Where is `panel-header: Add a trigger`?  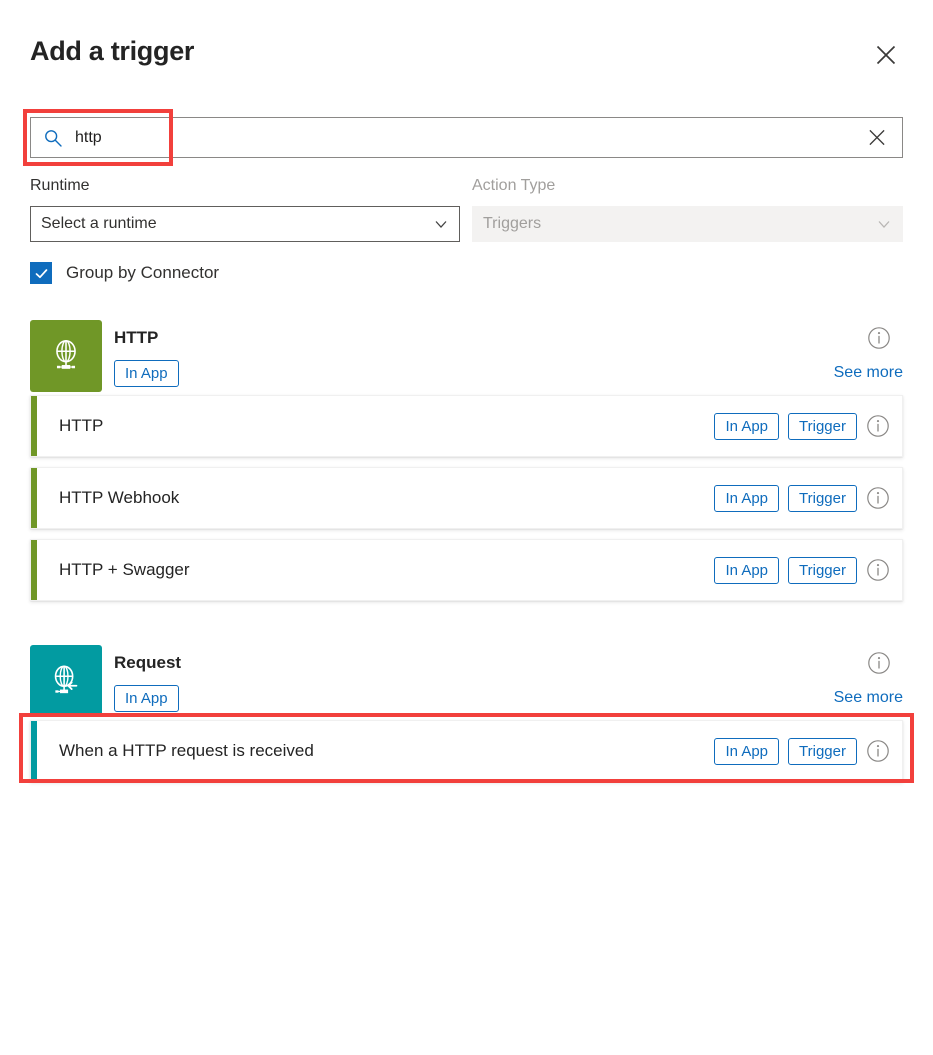
panel-header: Add a trigger is located at coordinates (466, 48).